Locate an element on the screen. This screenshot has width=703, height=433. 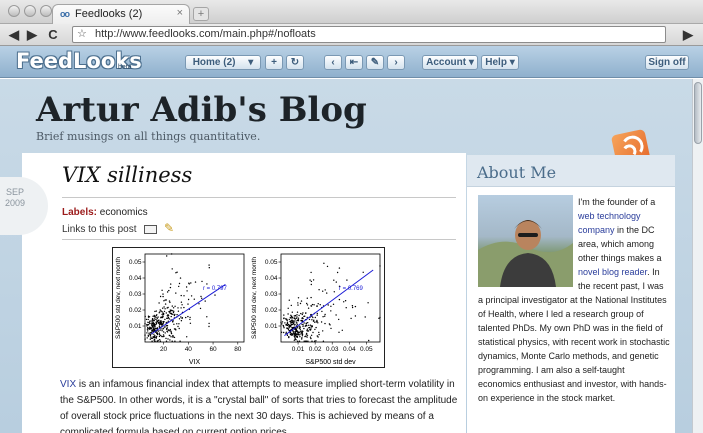
back-arrow-icon: ◀ is located at coordinates (14, 35).